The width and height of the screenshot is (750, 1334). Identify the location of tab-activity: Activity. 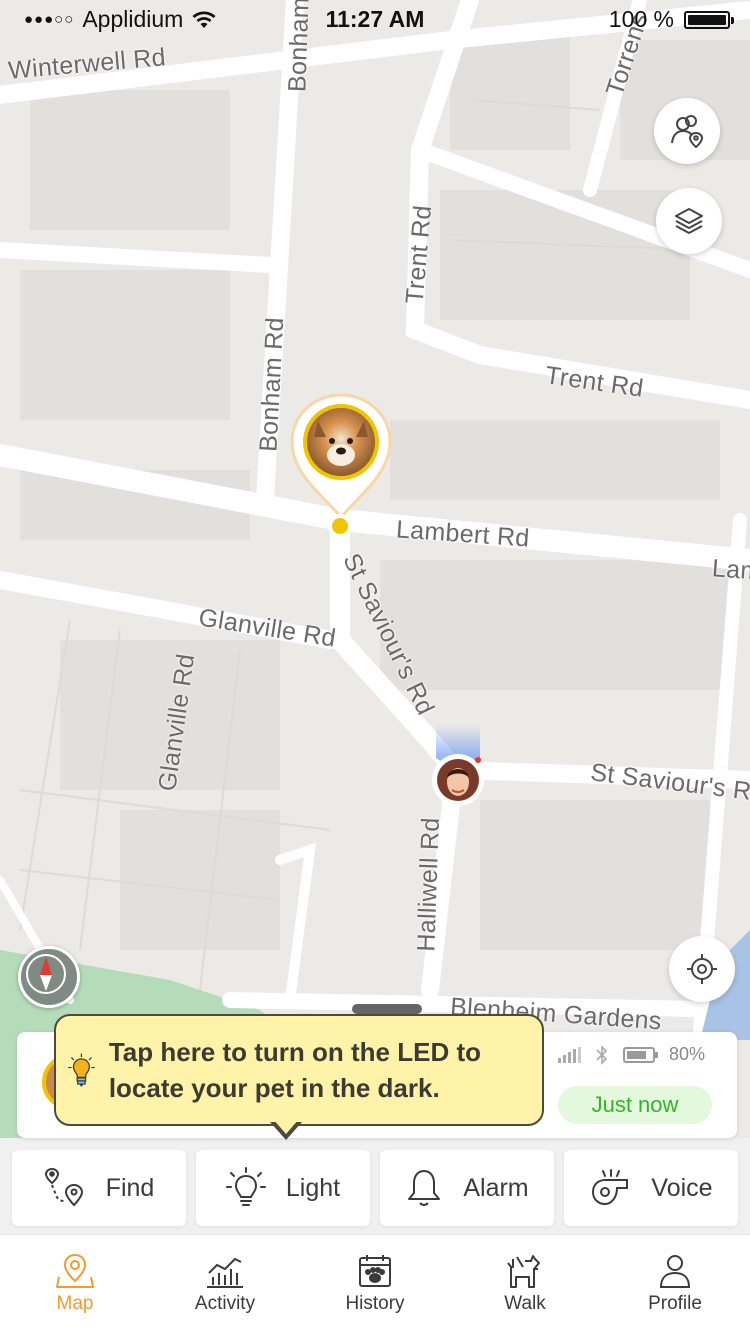
(225, 1284).